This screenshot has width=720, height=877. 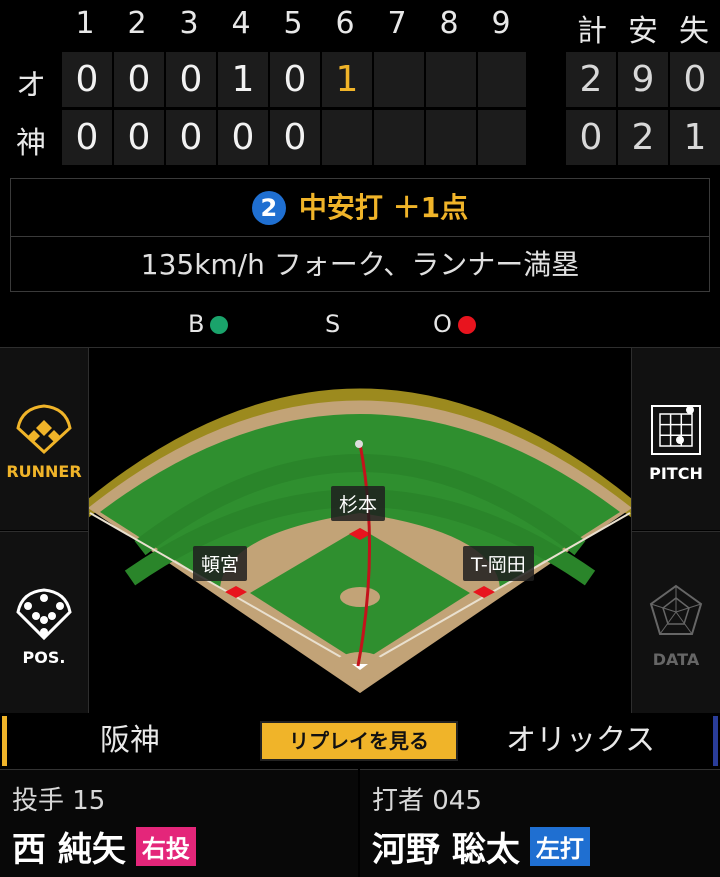 What do you see at coordinates (501, 23) in the screenshot?
I see `inning-9-header: 9` at bounding box center [501, 23].